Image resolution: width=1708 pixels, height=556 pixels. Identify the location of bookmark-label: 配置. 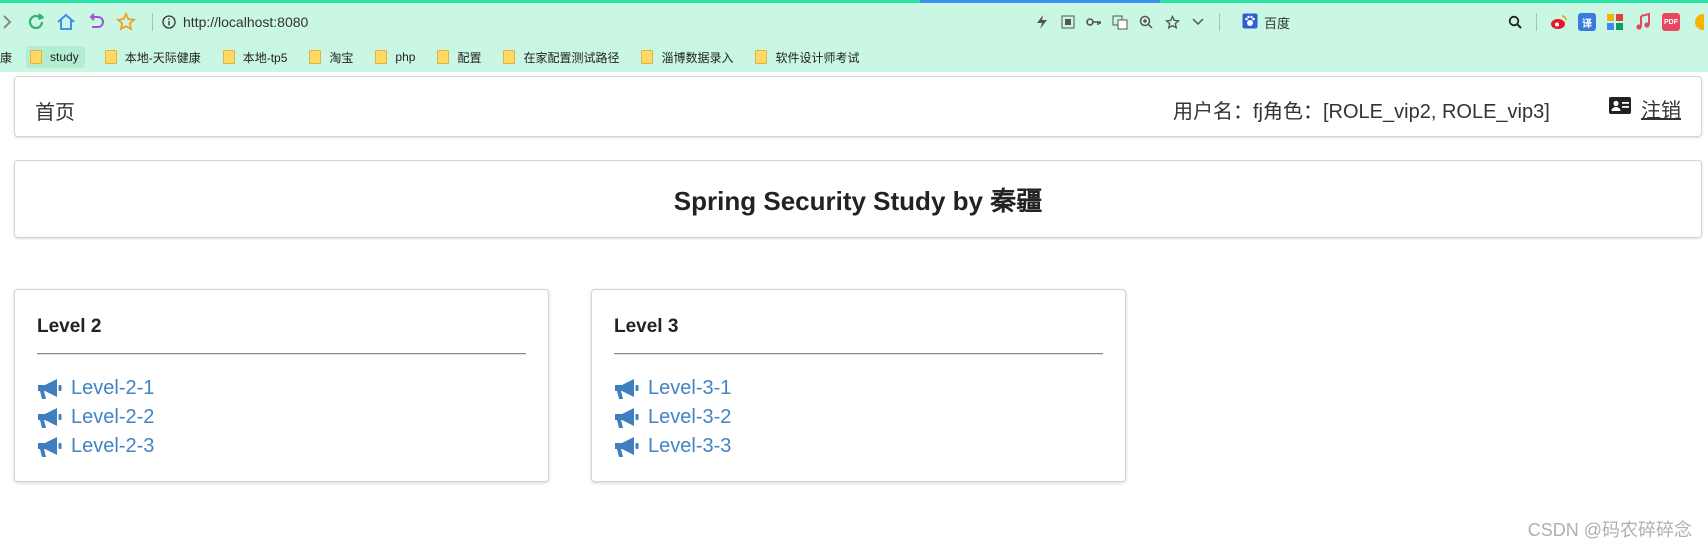
(469, 57).